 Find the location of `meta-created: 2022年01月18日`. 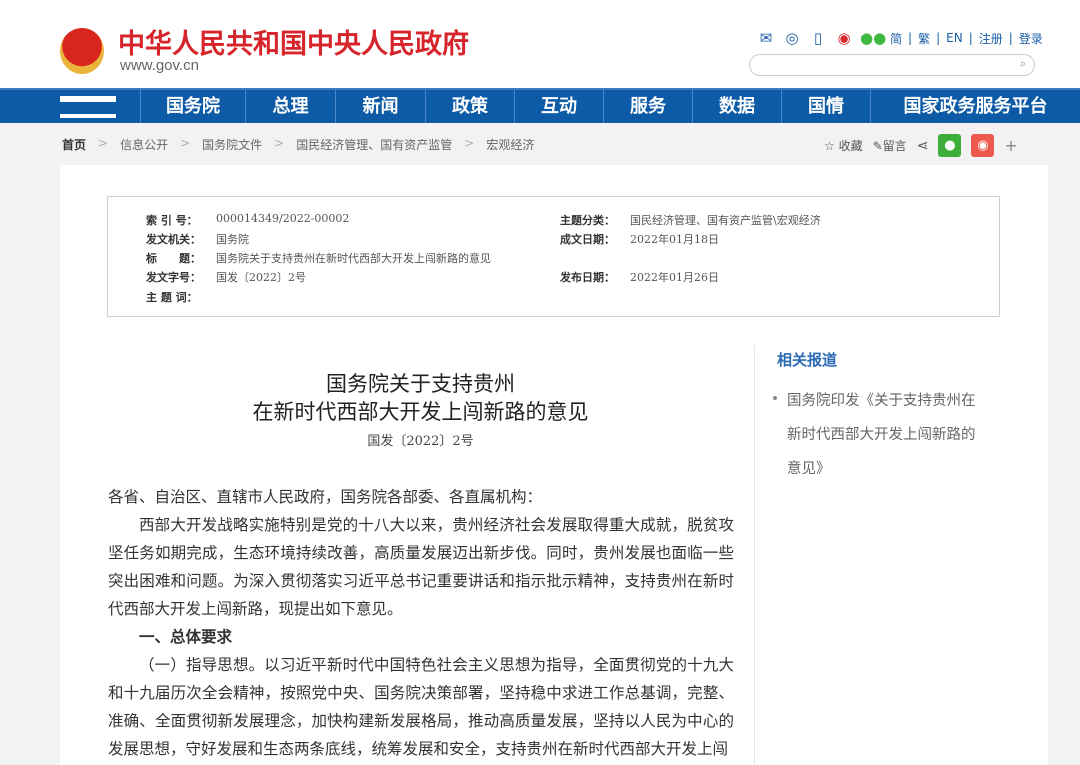

meta-created: 2022年01月18日 is located at coordinates (674, 239).